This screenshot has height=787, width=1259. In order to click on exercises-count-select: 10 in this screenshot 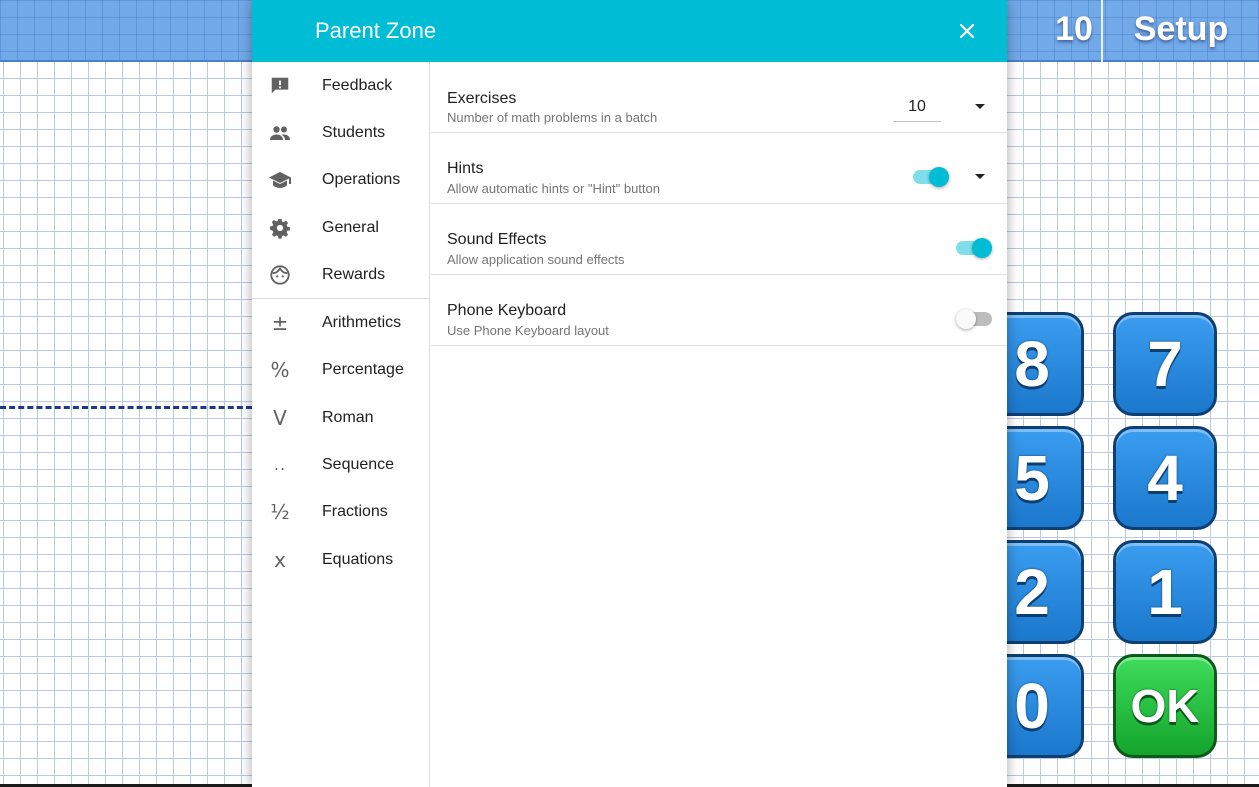, I will do `click(917, 107)`.